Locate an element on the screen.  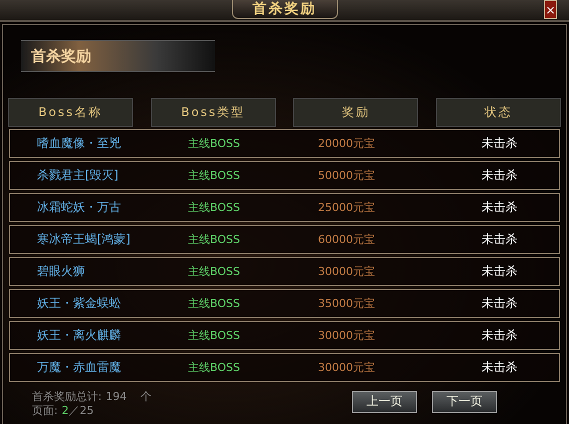
reward-amount: 50000元宝 is located at coordinates (346, 175).